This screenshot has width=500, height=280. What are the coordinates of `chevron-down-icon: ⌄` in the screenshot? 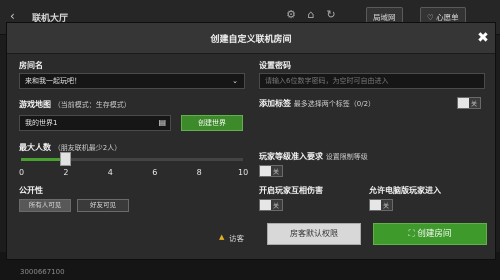 It's located at (235, 81).